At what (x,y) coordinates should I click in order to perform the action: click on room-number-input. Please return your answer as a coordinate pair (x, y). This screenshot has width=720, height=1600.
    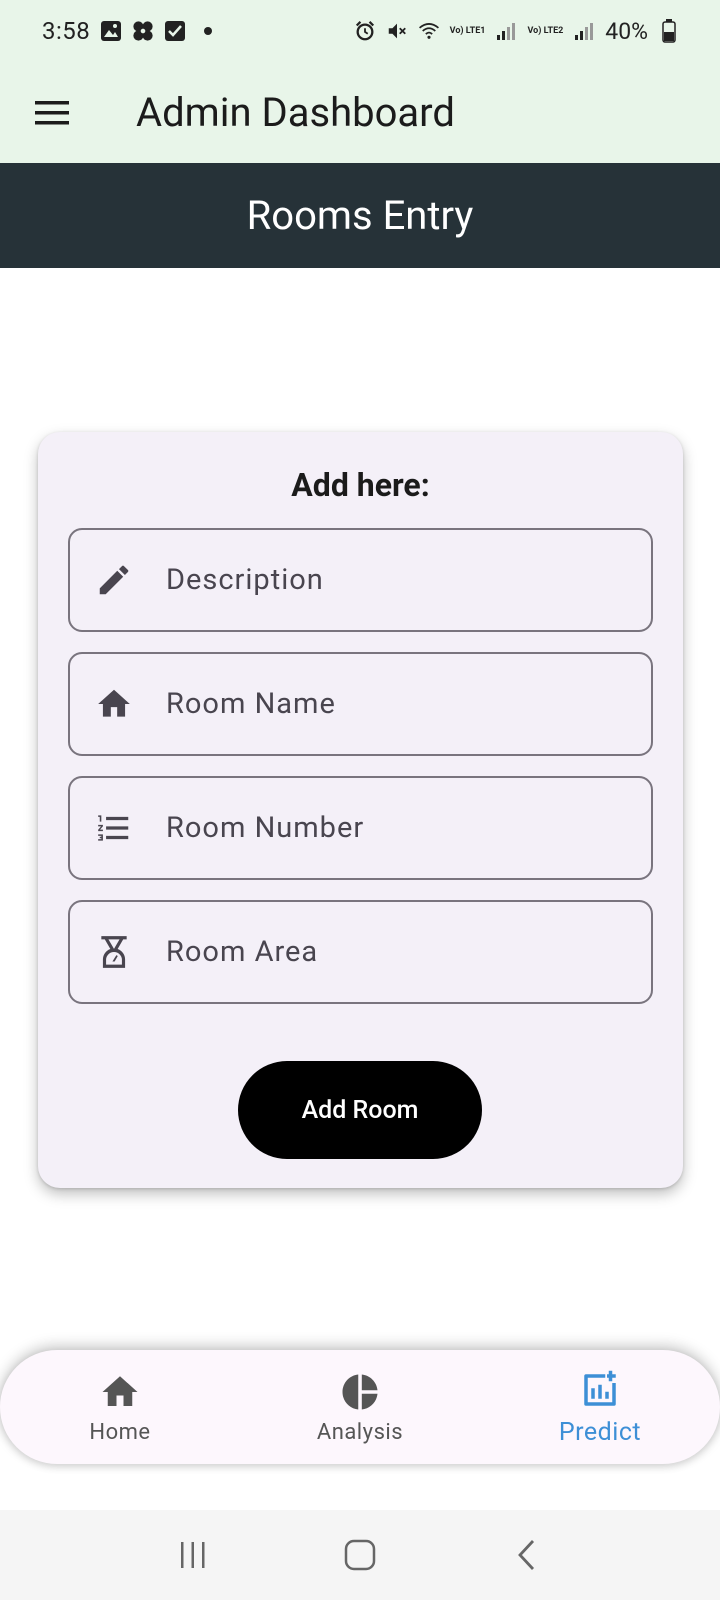
    Looking at the image, I should click on (396, 828).